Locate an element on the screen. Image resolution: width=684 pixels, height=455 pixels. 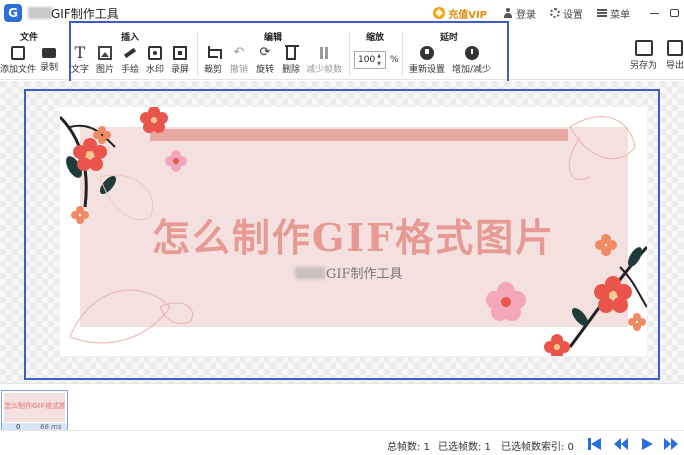
frame-thumbnail: 怎么制作GIF格式图片 0 66 ms is located at coordinates (34, 411).